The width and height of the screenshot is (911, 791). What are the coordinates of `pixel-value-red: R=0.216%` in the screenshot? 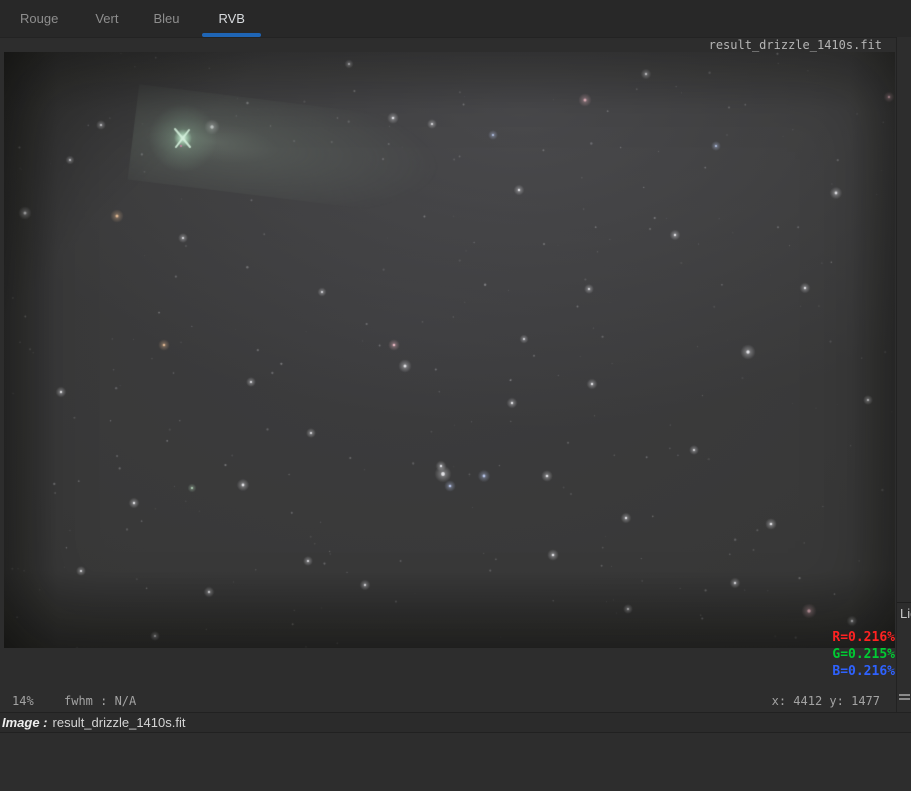 It's located at (863, 637).